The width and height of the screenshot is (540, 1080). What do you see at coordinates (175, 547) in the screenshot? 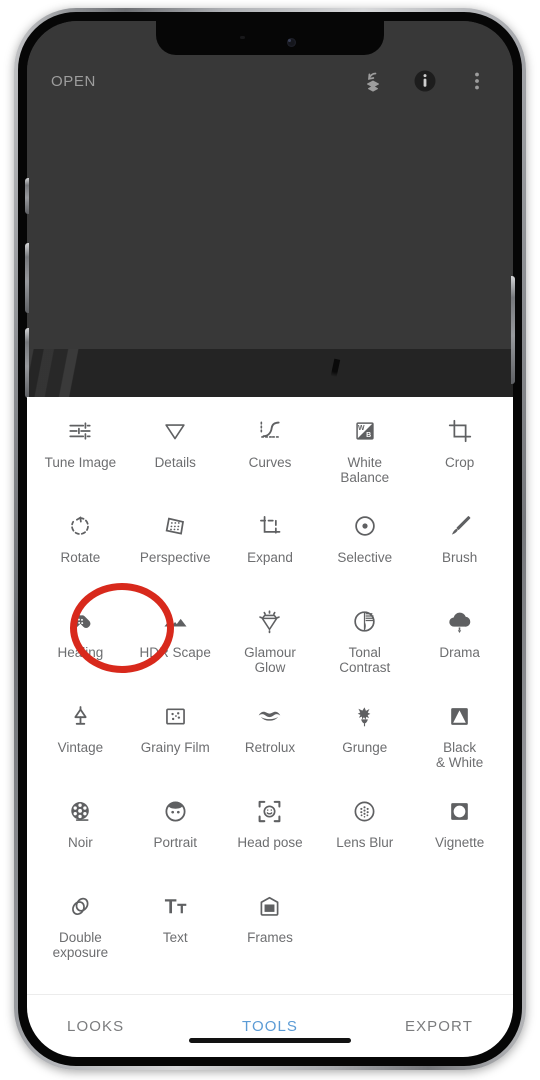
I see `tool-perspective: Perspective` at bounding box center [175, 547].